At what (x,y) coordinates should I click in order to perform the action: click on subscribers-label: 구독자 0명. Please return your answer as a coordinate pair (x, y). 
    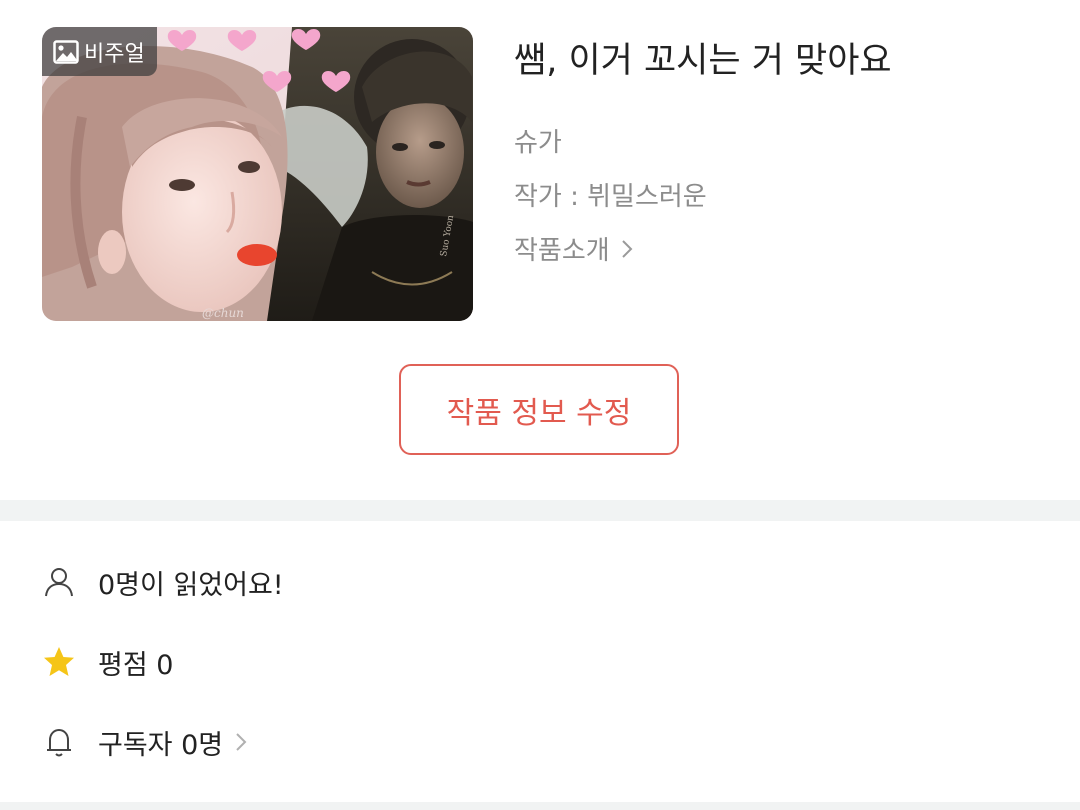
    Looking at the image, I should click on (161, 745).